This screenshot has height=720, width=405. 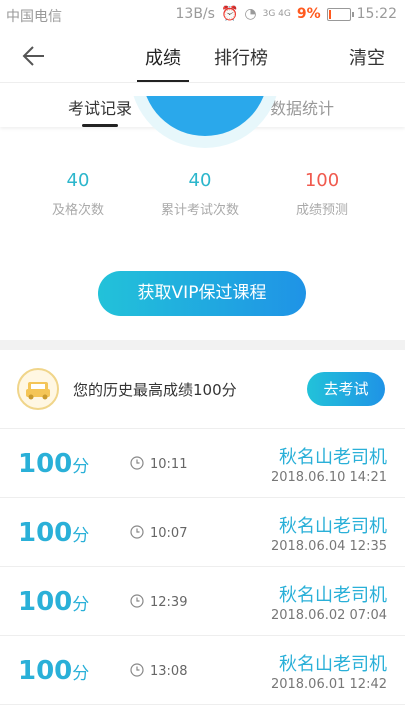 I want to click on car-icon, so click(x=38, y=391).